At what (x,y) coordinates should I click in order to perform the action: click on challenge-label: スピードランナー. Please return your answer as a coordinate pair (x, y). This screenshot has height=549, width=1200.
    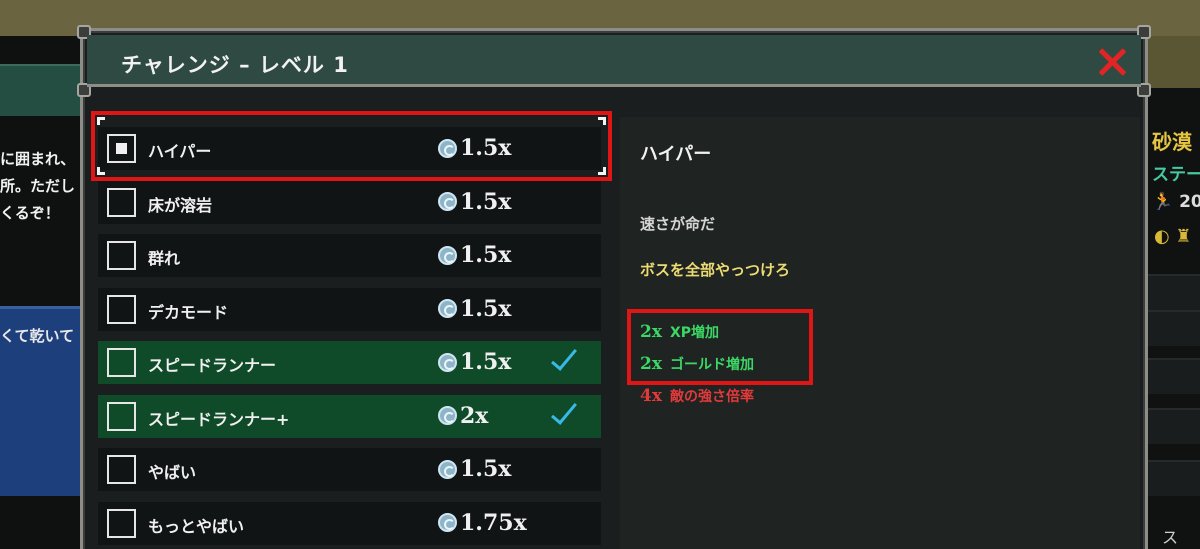
    Looking at the image, I should click on (212, 365).